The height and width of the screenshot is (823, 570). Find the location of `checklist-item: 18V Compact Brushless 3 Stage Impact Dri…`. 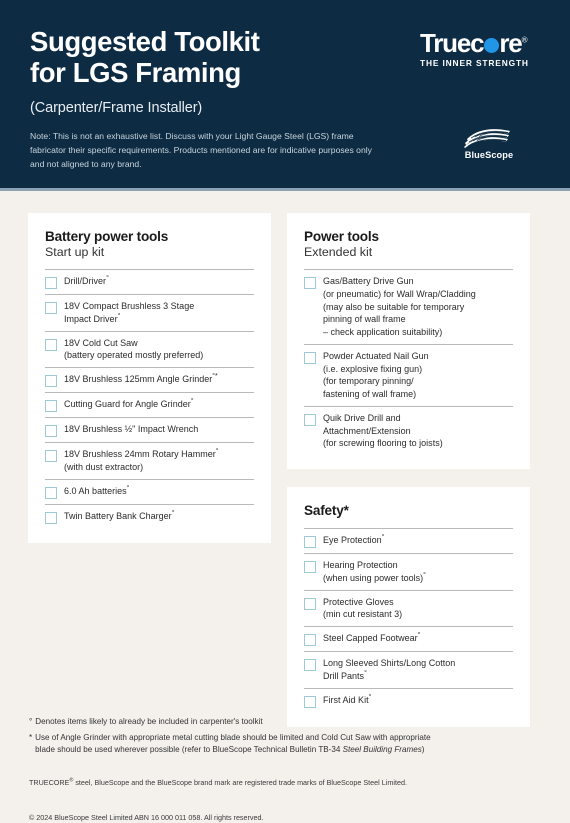

checklist-item: 18V Compact Brushless 3 Stage Impact Dri… is located at coordinates (149, 313).